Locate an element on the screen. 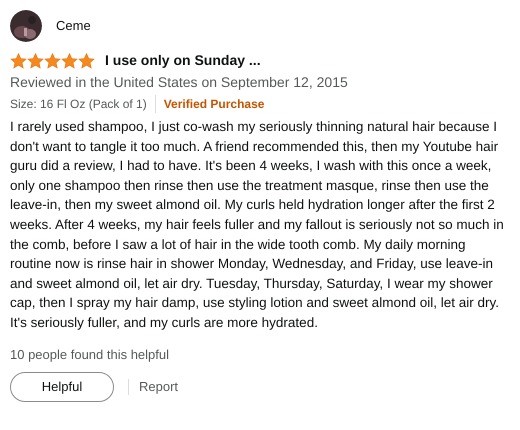  verified-purchase-label: Verified Purchase is located at coordinates (213, 104).